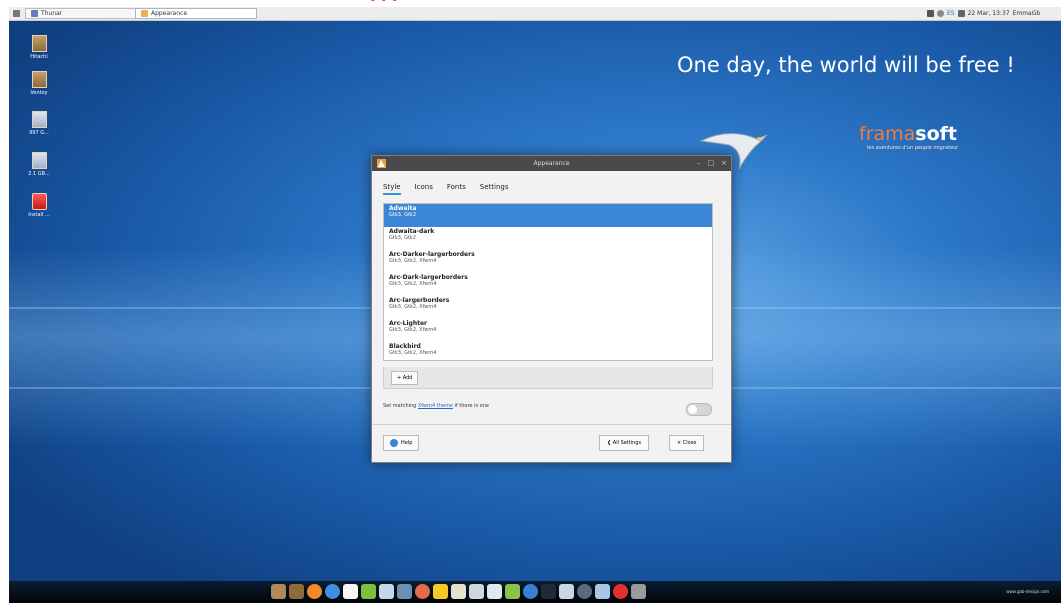 The height and width of the screenshot is (603, 1063). What do you see at coordinates (951, 13) in the screenshot?
I see `keyboard-layout: ES` at bounding box center [951, 13].